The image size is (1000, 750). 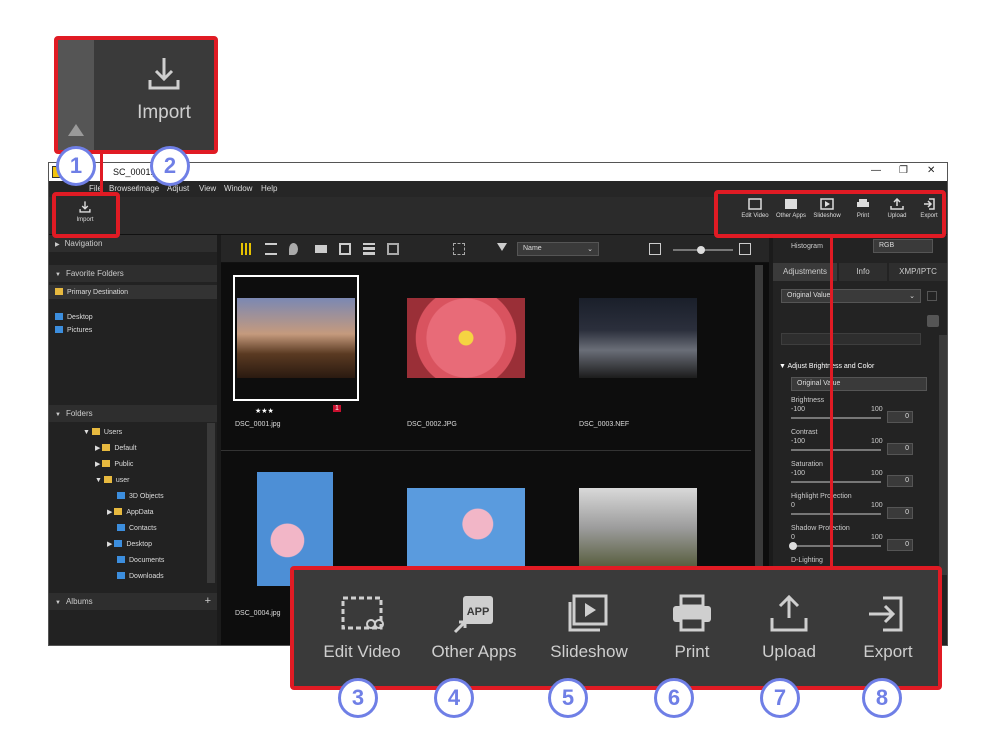 What do you see at coordinates (91, 292) in the screenshot?
I see `primary-destination: Primary Destination` at bounding box center [91, 292].